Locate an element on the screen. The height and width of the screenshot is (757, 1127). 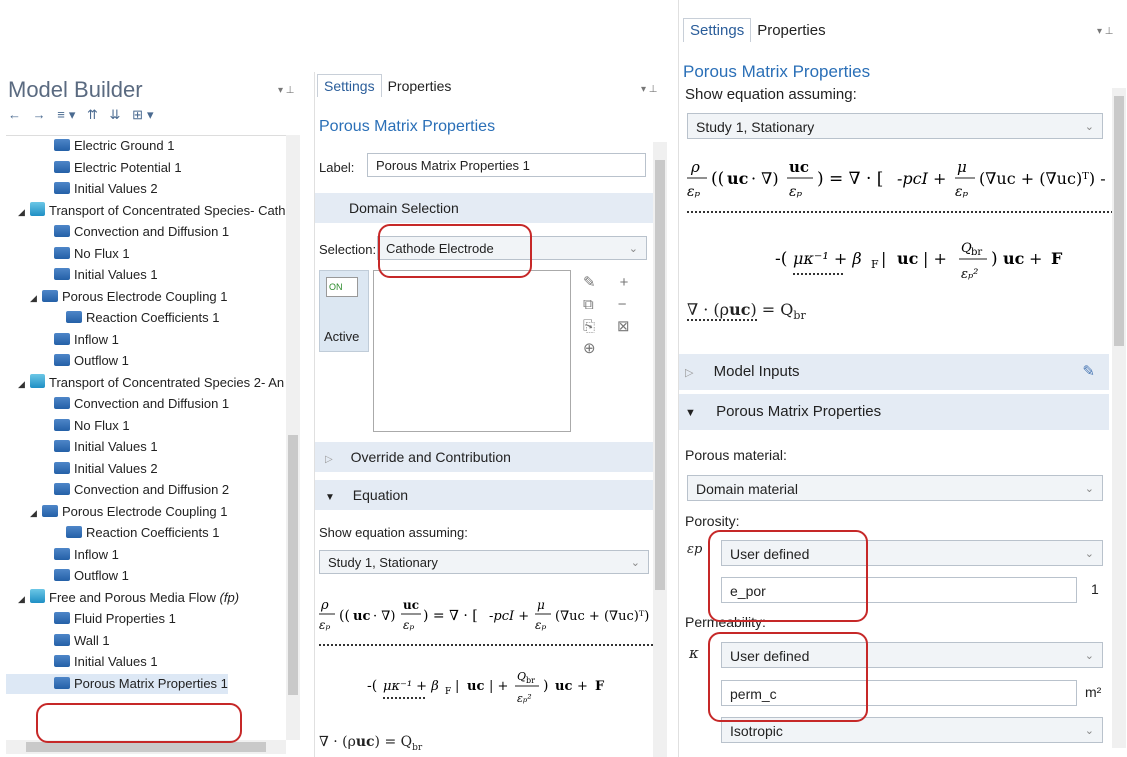
expand-icon: ⇊ is located at coordinates (117, 114).